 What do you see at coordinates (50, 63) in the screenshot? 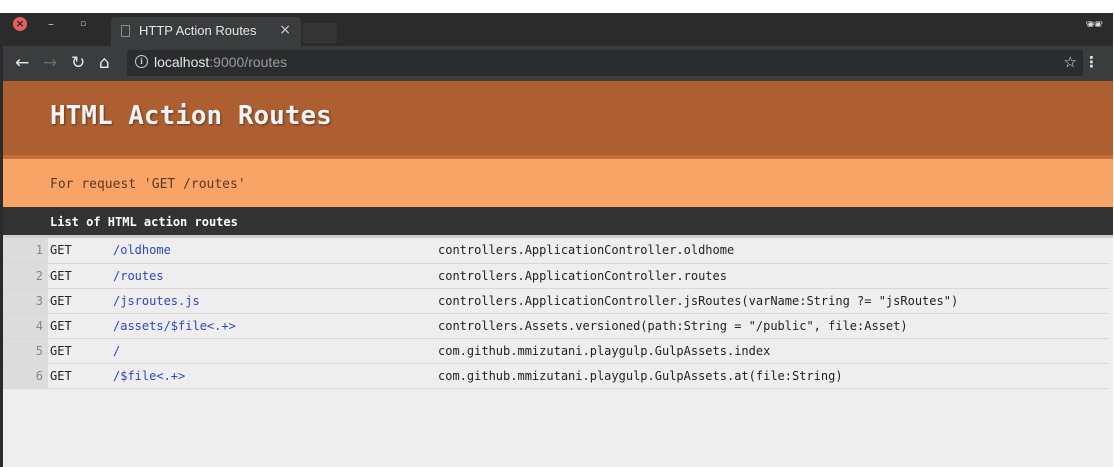
I see `forward-icon: →` at bounding box center [50, 63].